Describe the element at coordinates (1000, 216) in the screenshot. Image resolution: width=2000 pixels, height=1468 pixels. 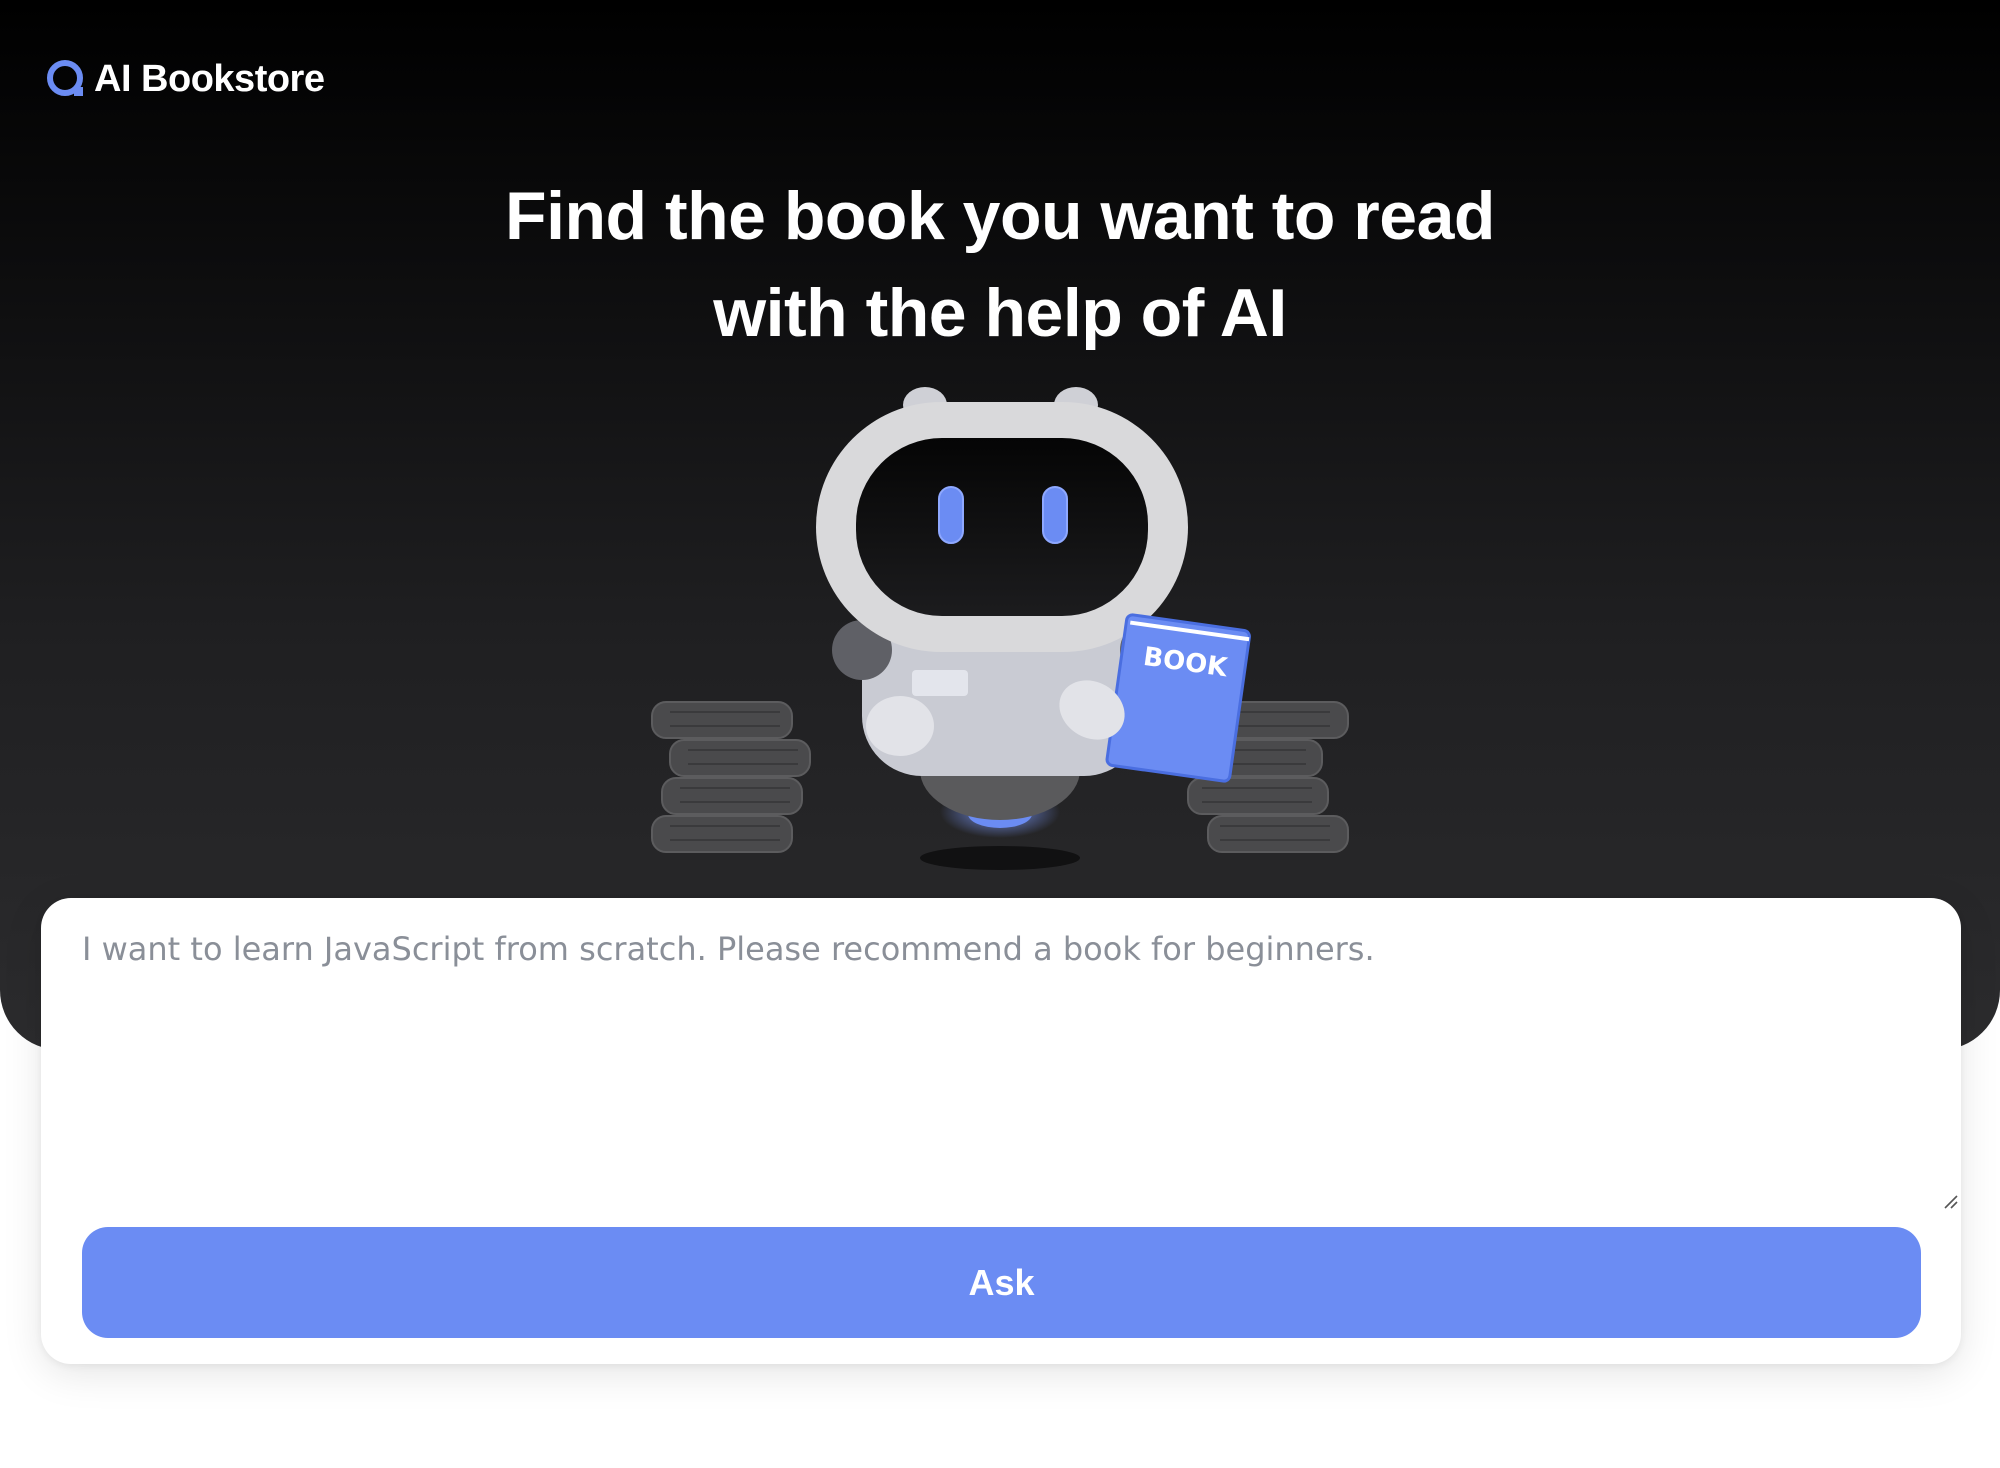
I see `headline-line-1: Find the book you want to read` at that location.